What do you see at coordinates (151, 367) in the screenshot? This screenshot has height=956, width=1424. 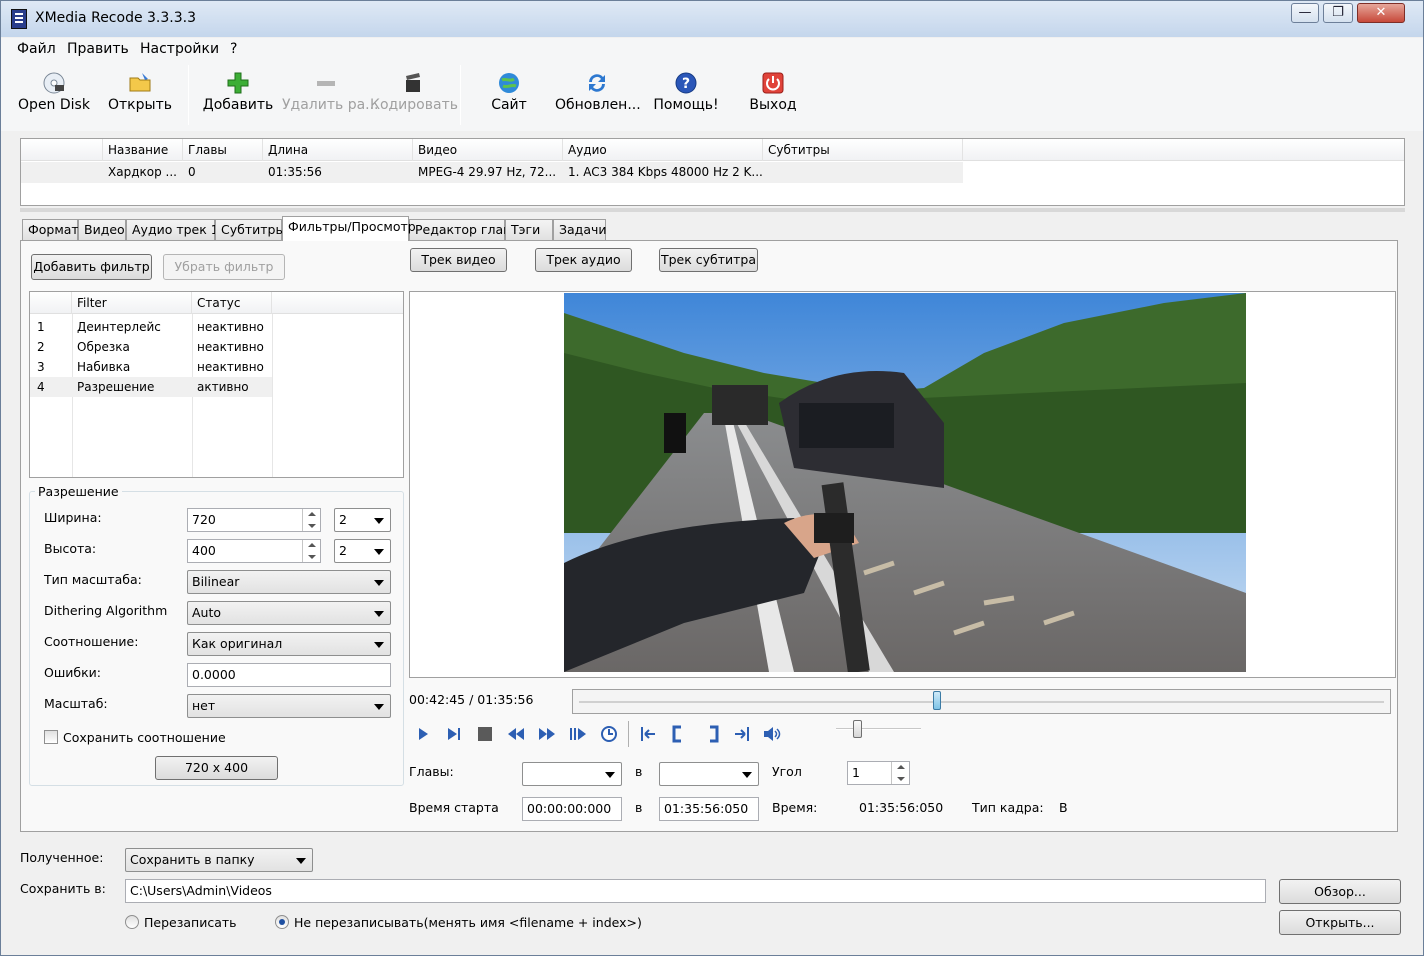 I see `list-item: 3 Набивка неактивно` at bounding box center [151, 367].